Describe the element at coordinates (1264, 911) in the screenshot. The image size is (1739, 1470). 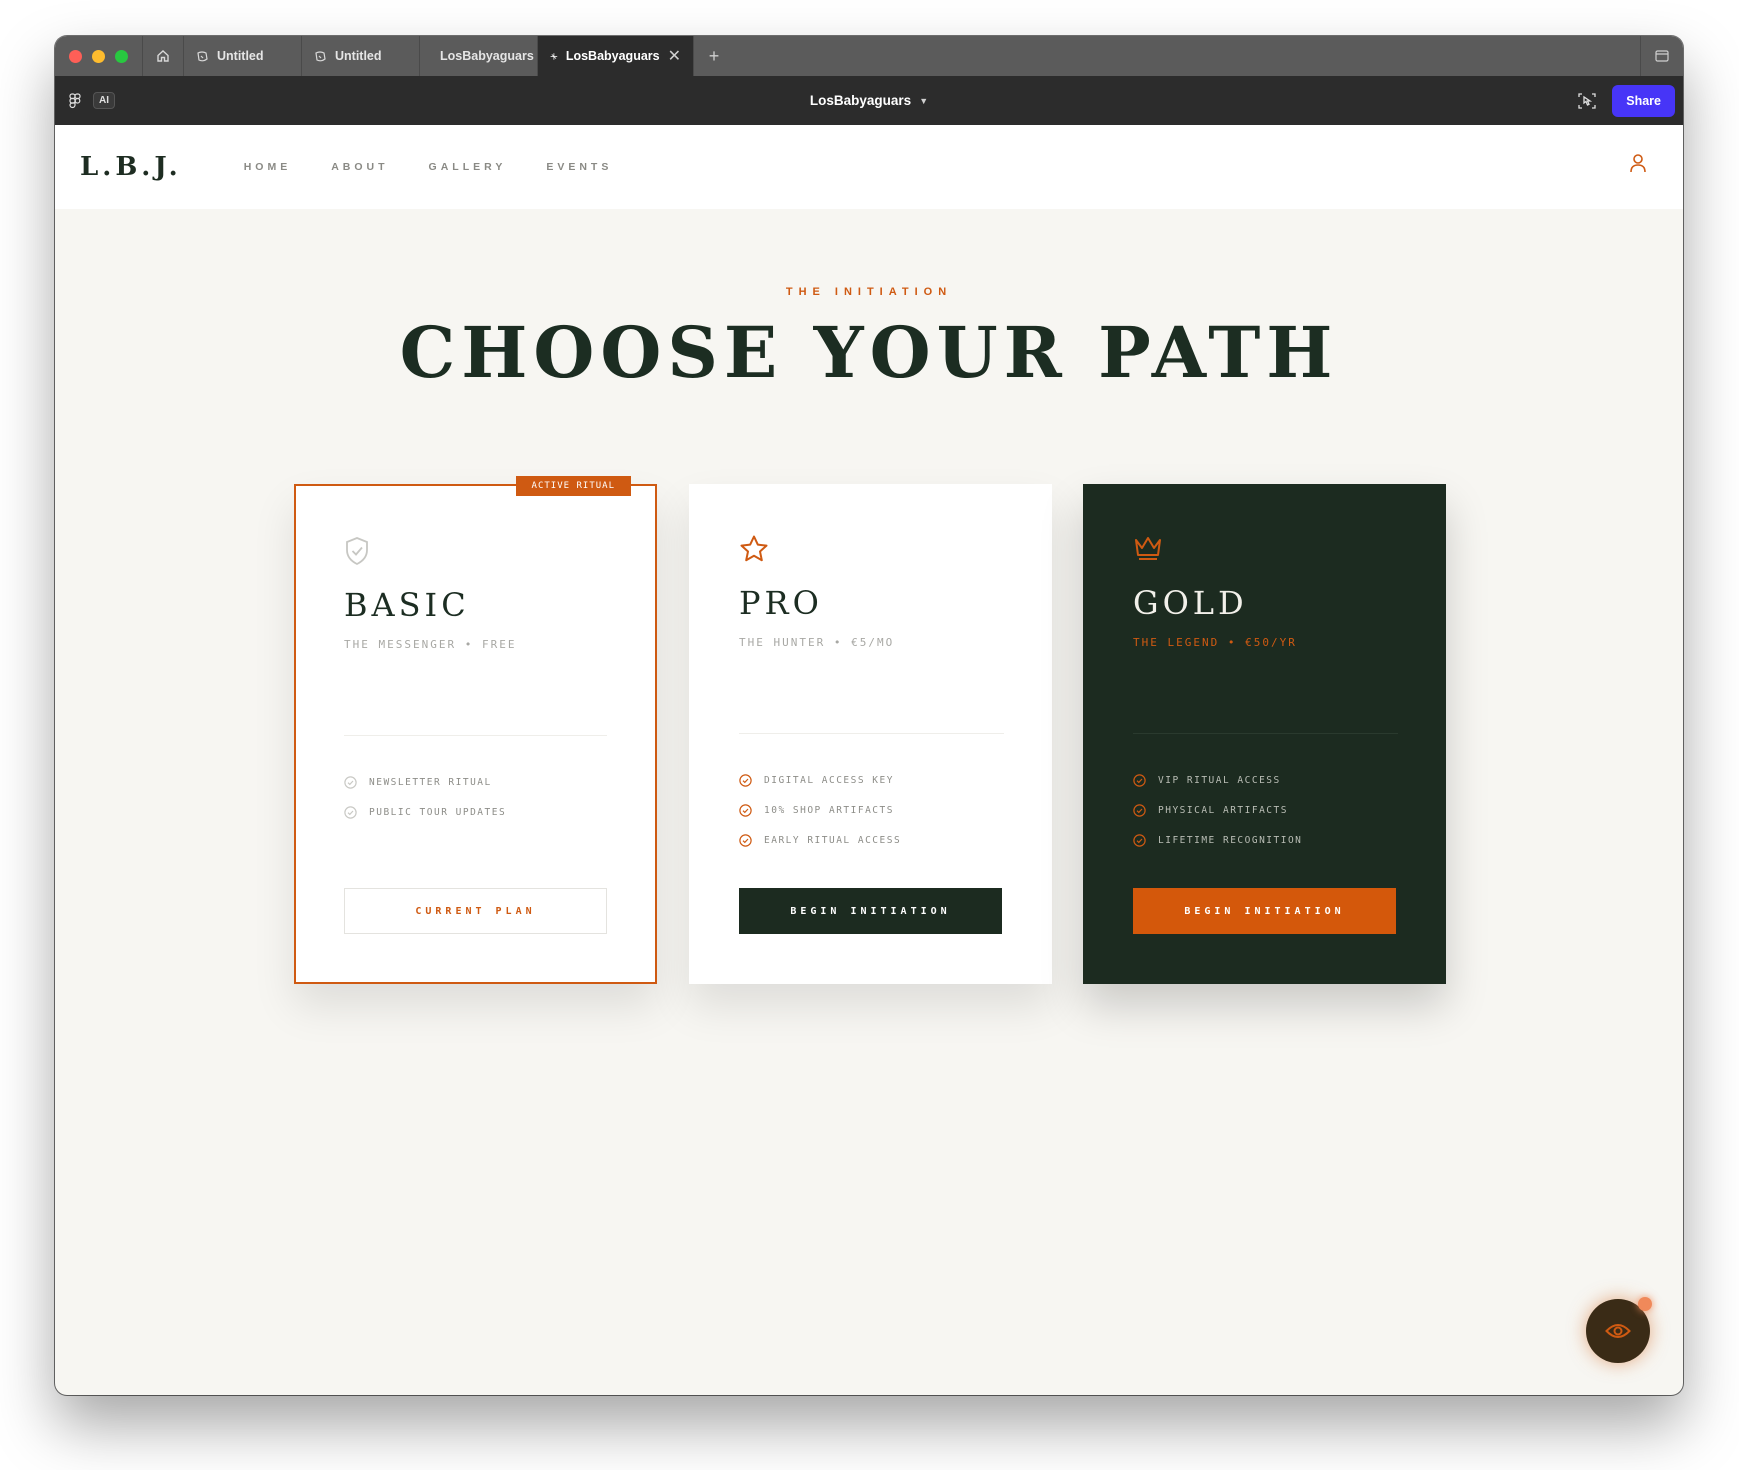
I see `begin-initiation-button-gold: BEGIN INITIATION` at that location.